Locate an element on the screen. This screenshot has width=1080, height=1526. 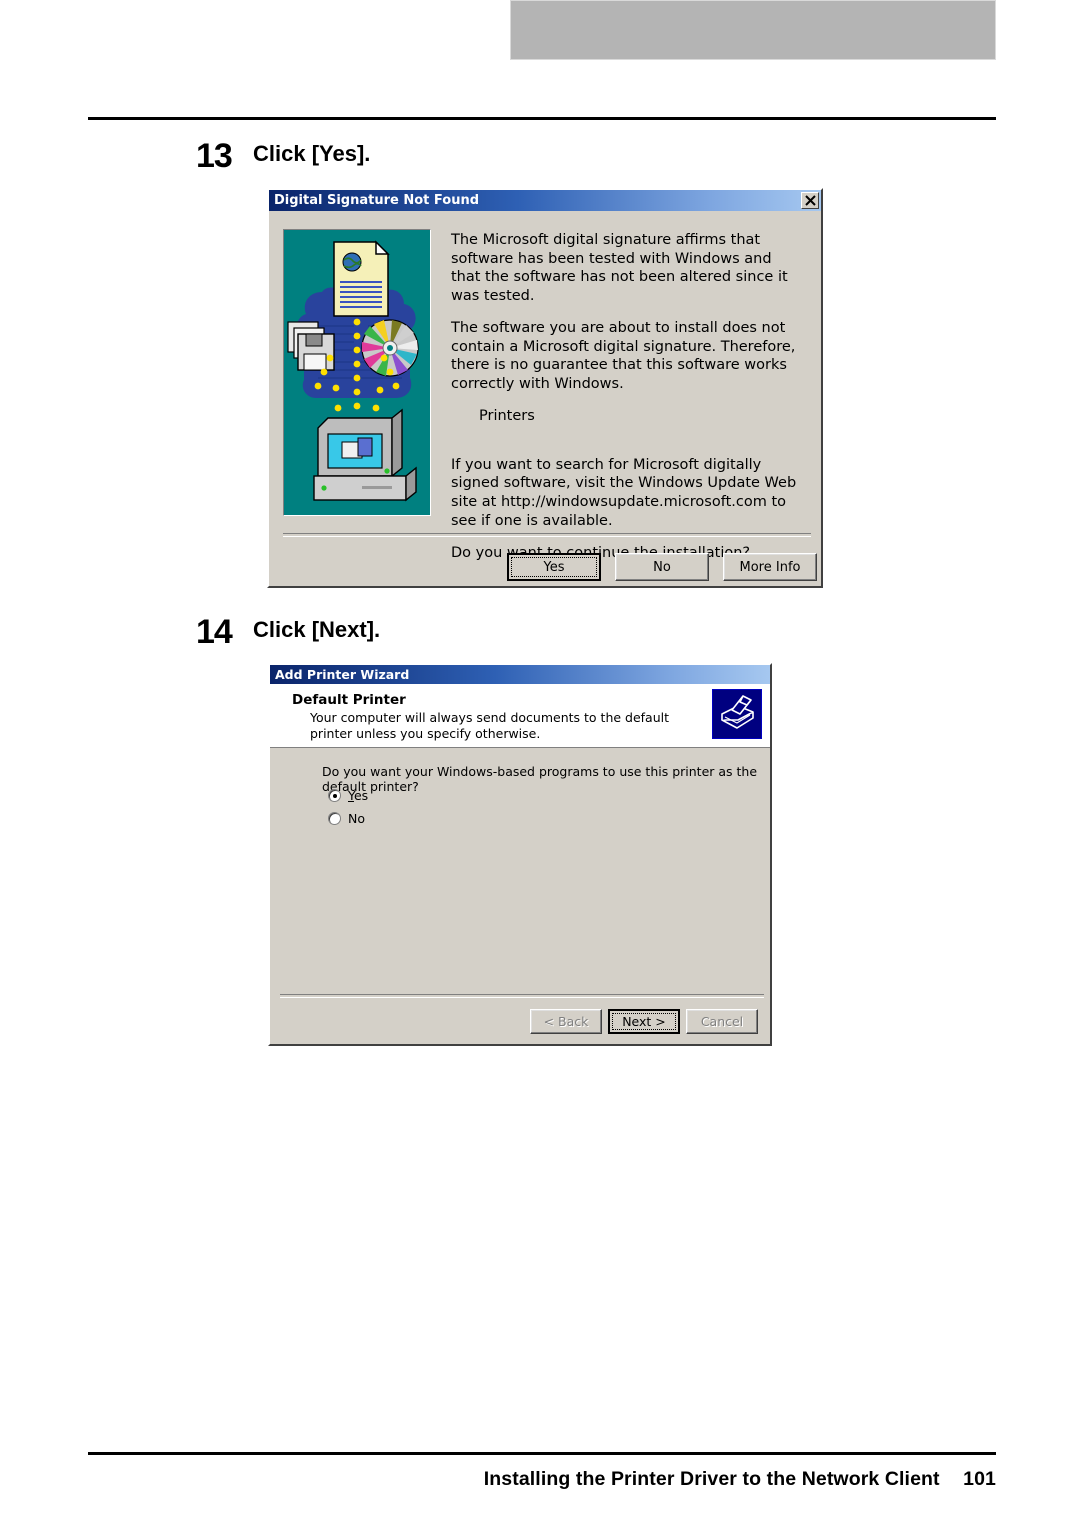
printer-icon is located at coordinates (737, 714).